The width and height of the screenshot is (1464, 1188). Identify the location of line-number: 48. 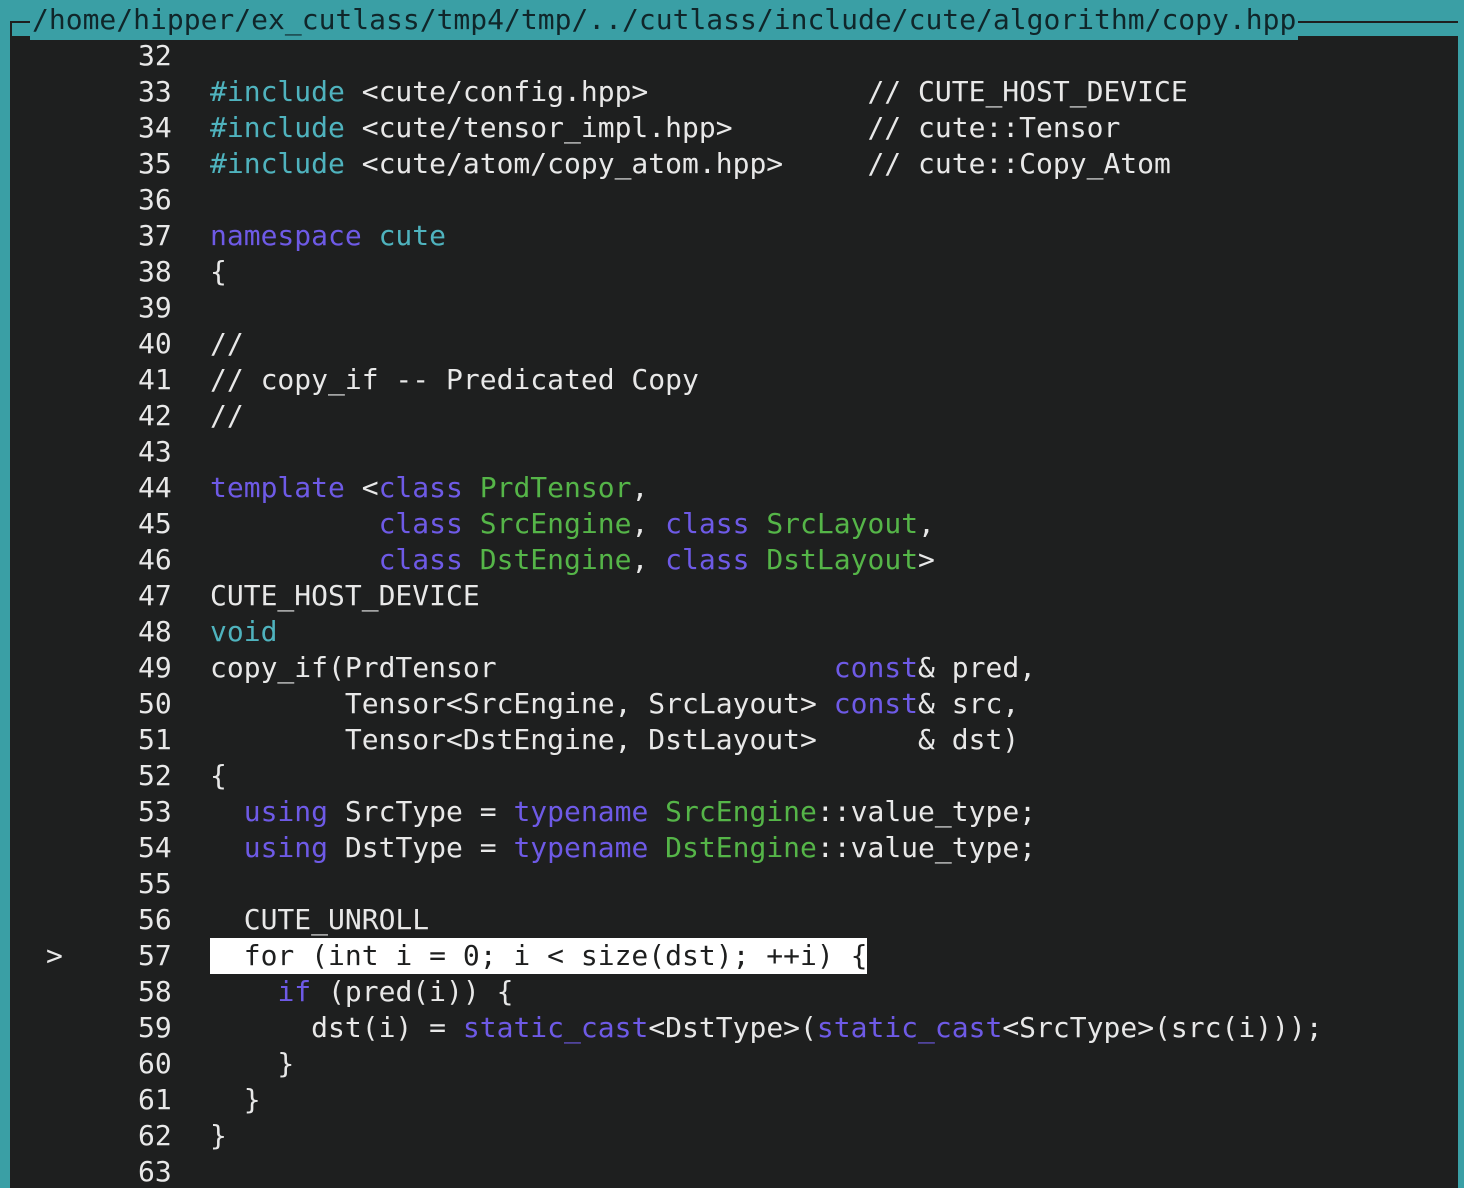
(155, 631).